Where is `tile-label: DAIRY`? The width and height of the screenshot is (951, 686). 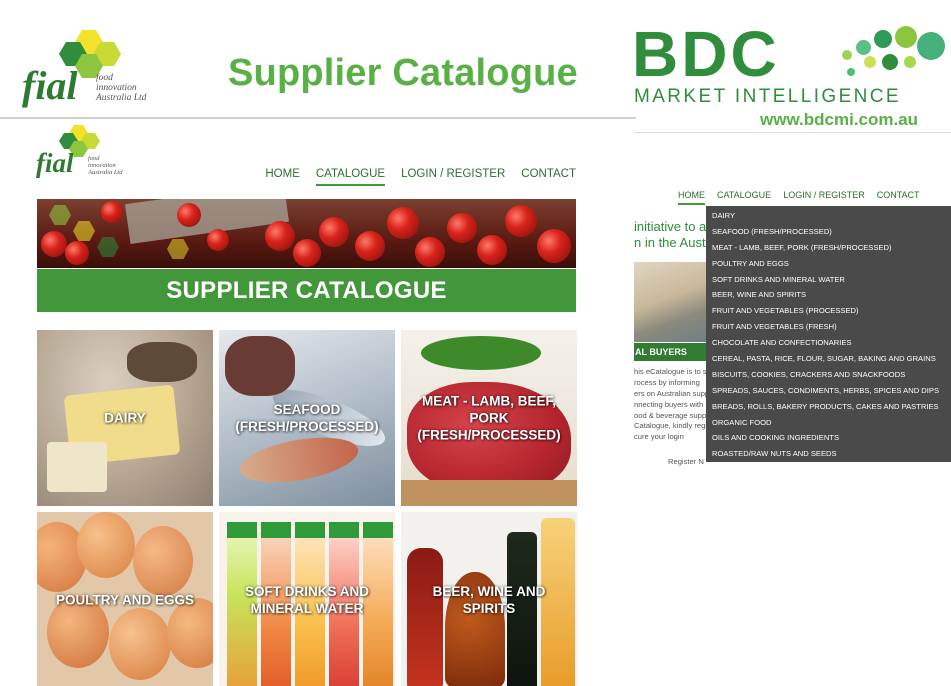
tile-label: DAIRY is located at coordinates (125, 418).